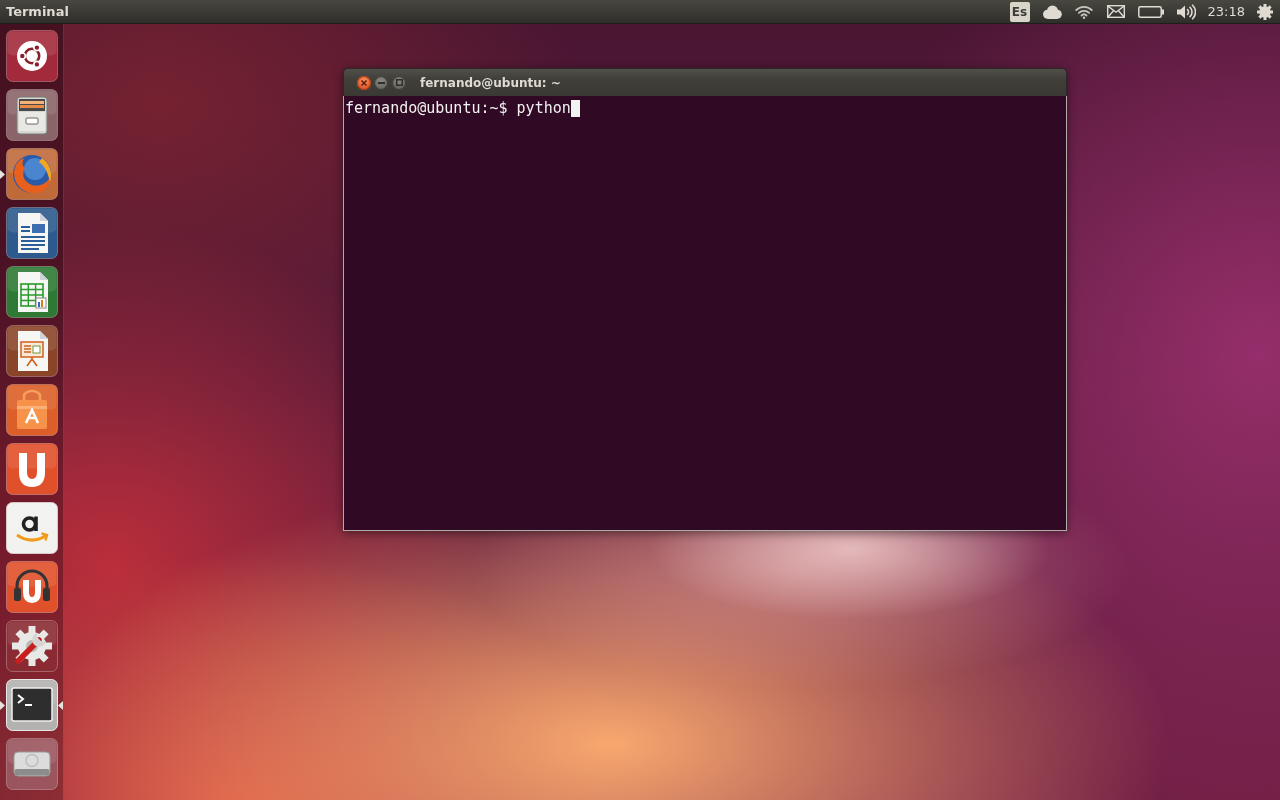 Image resolution: width=1280 pixels, height=800 pixels. What do you see at coordinates (32, 410) in the screenshot?
I see `shopping-bag-icon` at bounding box center [32, 410].